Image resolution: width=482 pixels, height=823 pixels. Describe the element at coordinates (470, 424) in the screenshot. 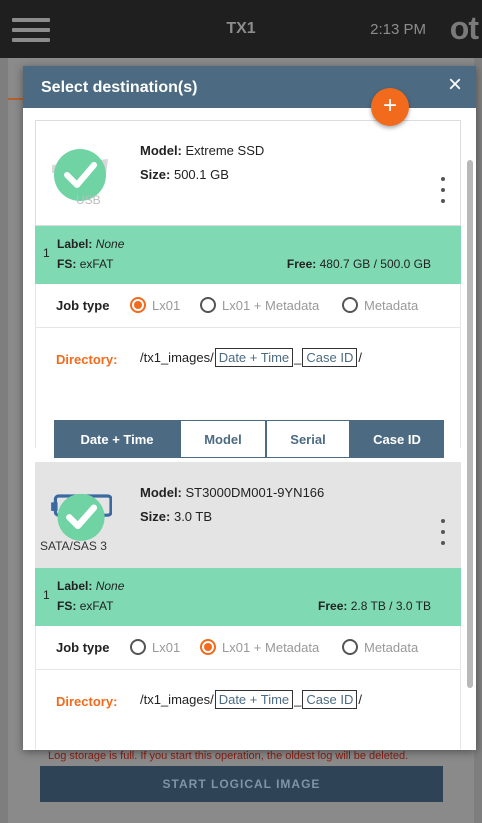

I see `scrollbar` at that location.